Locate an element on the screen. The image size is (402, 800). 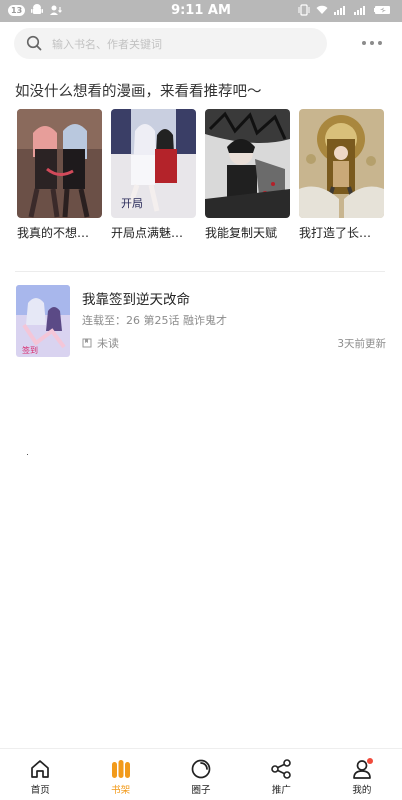
status-bar: 13 9:11 AM is located at coordinates (201, 11).